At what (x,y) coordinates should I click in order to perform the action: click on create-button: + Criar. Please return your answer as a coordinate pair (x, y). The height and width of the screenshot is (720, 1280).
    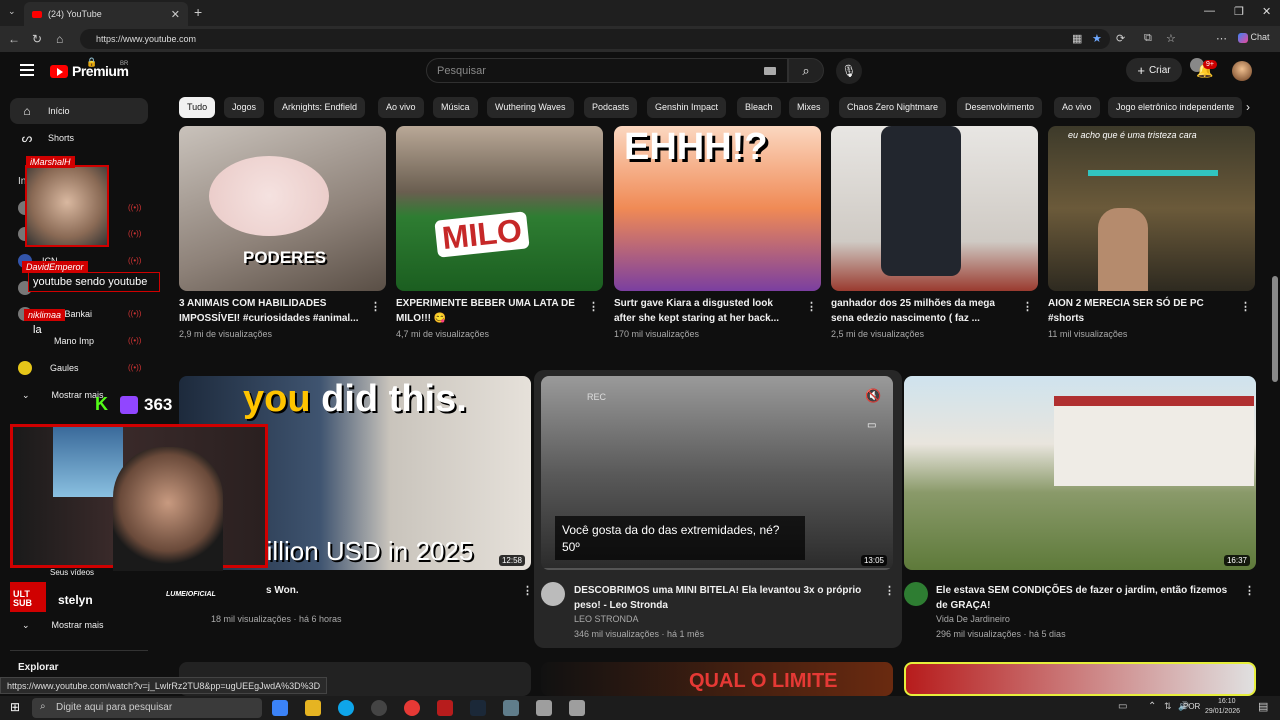
    Looking at the image, I should click on (1154, 70).